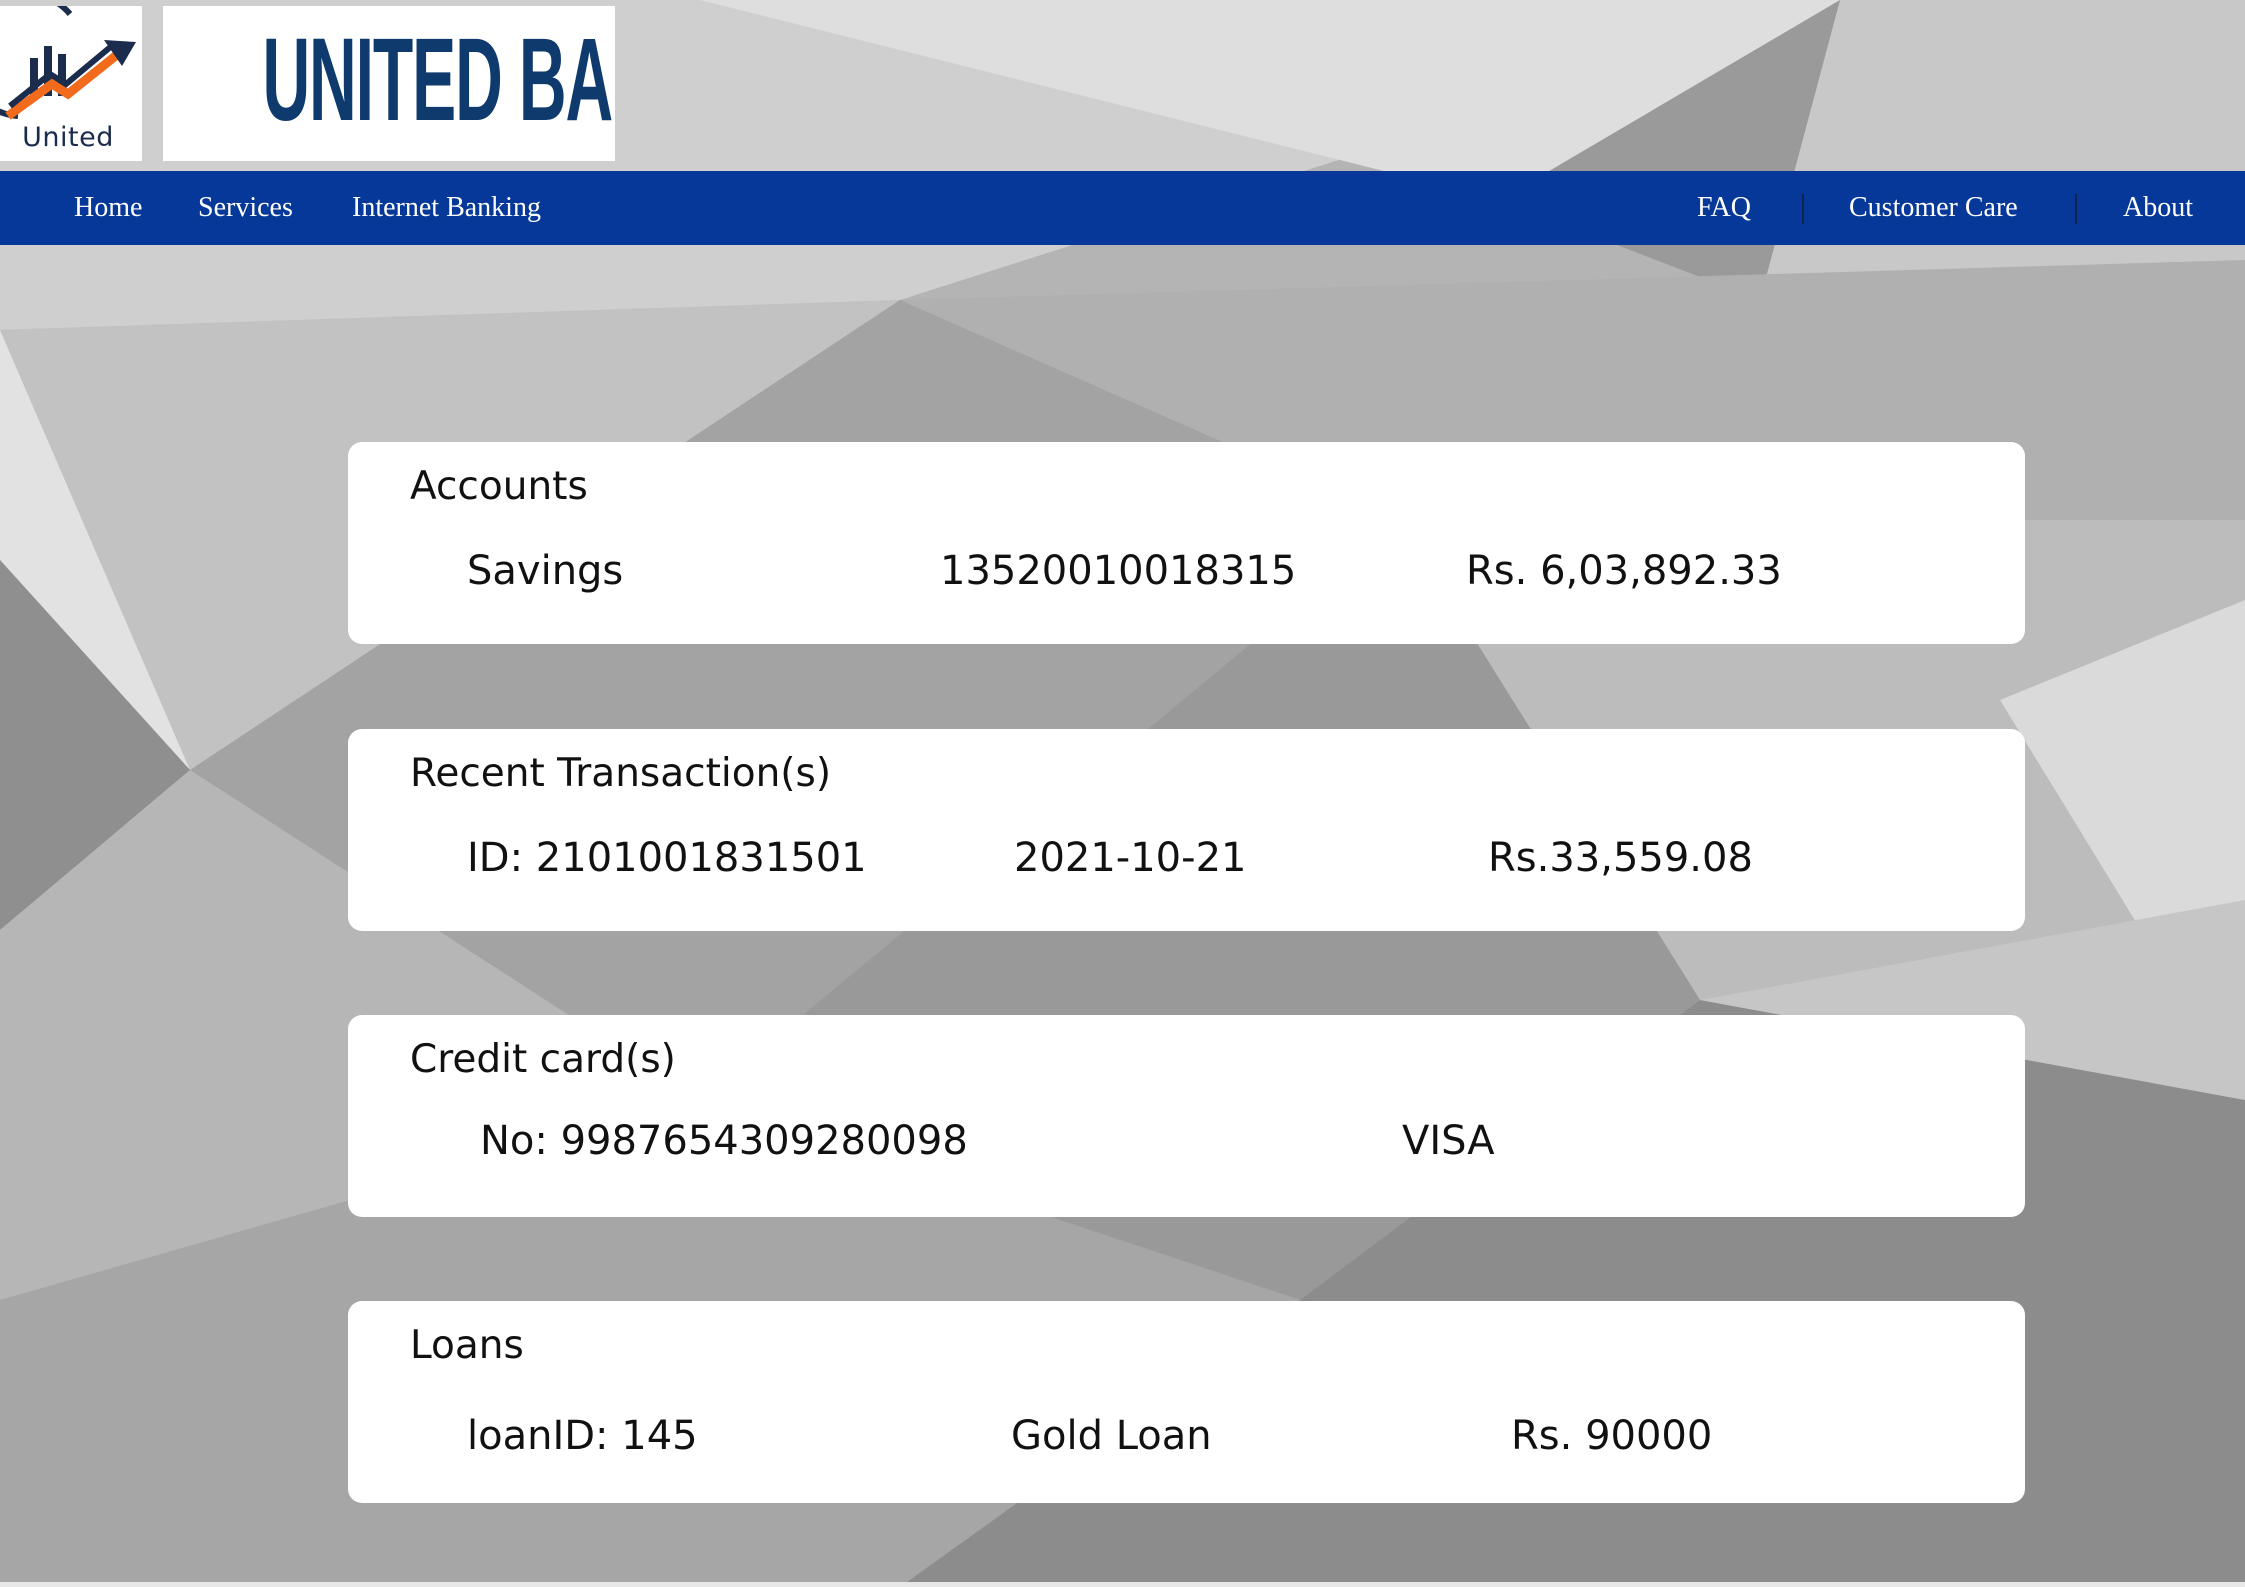  Describe the element at coordinates (724, 1141) in the screenshot. I see `credit-card-number: No: 9987654309280098` at that location.